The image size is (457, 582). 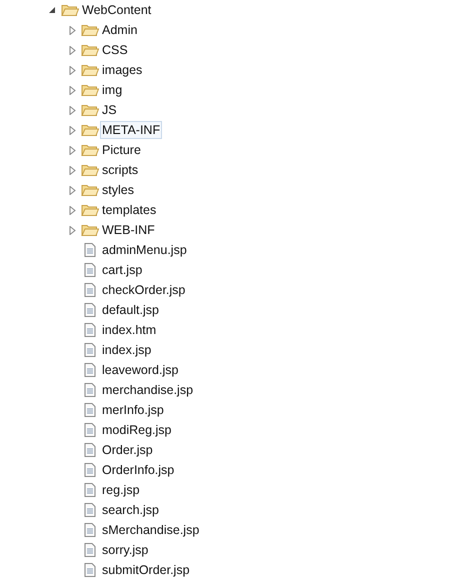 I want to click on tree-item: Picture, so click(x=121, y=150).